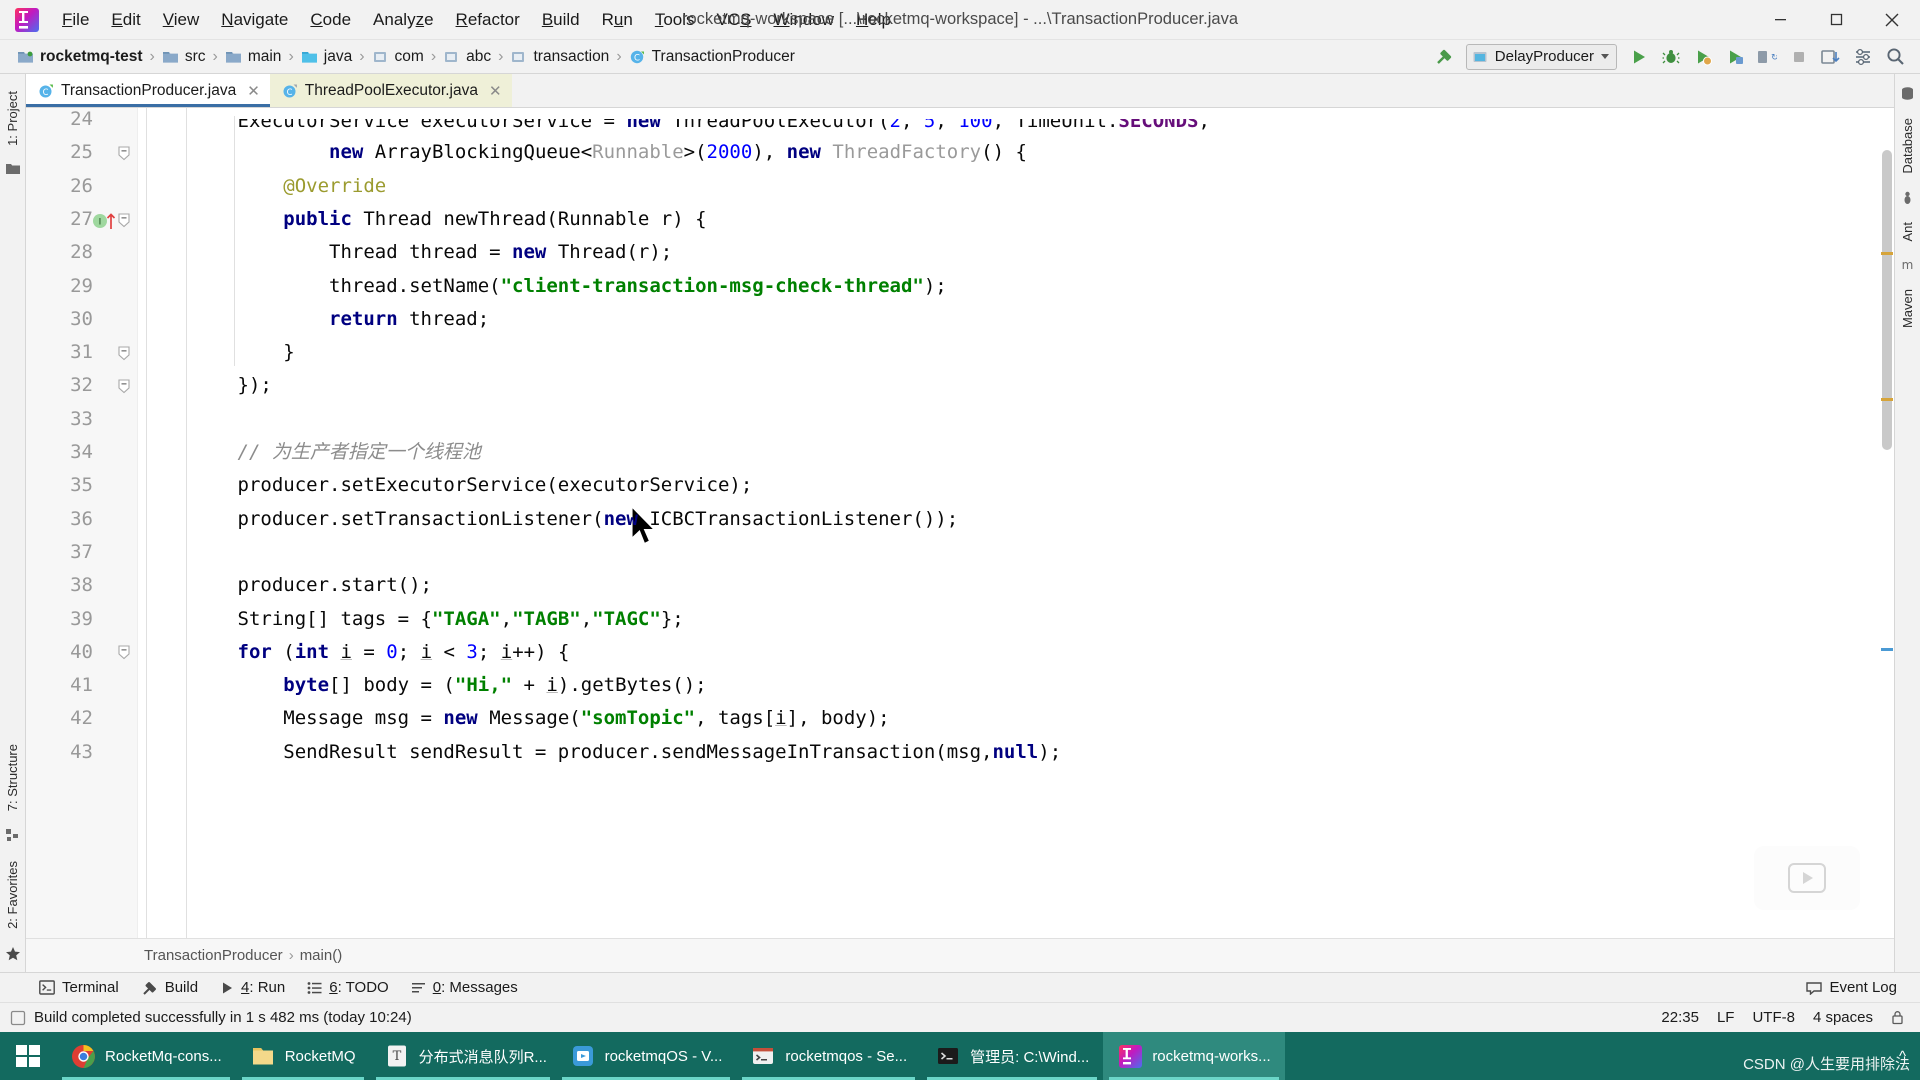 Image resolution: width=1920 pixels, height=1080 pixels. What do you see at coordinates (169, 987) in the screenshot?
I see `toolwindow-build: Build` at bounding box center [169, 987].